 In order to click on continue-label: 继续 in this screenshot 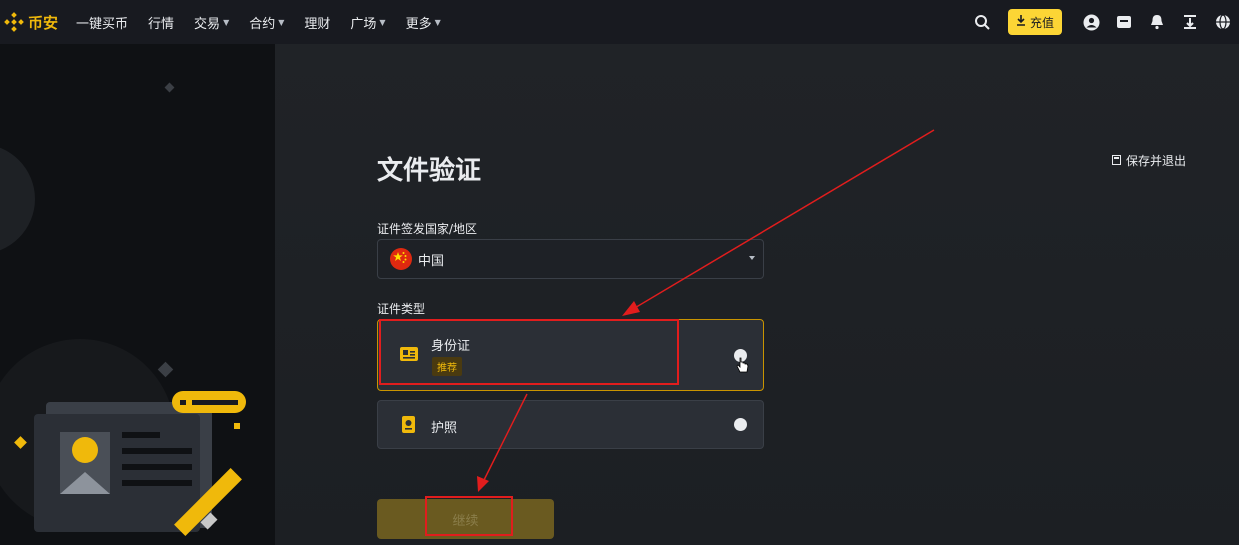, I will do `click(465, 521)`.